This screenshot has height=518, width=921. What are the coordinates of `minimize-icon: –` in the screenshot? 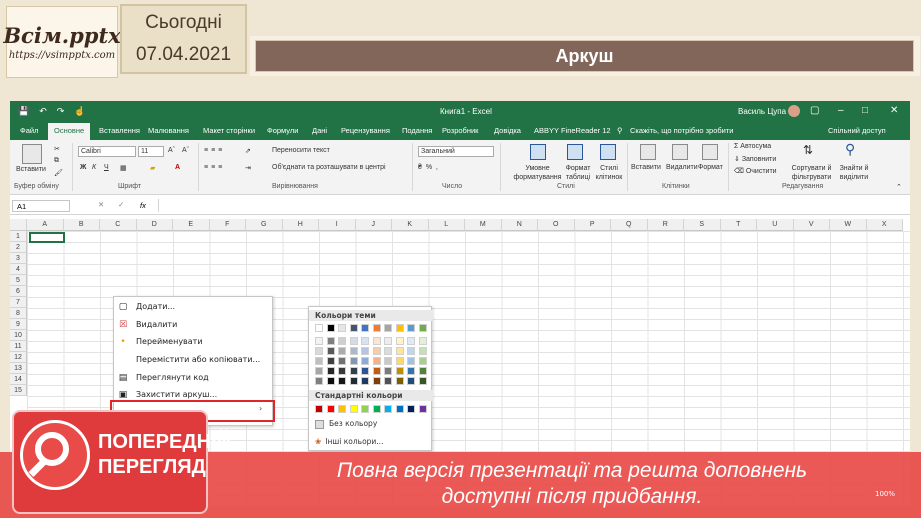 It's located at (841, 110).